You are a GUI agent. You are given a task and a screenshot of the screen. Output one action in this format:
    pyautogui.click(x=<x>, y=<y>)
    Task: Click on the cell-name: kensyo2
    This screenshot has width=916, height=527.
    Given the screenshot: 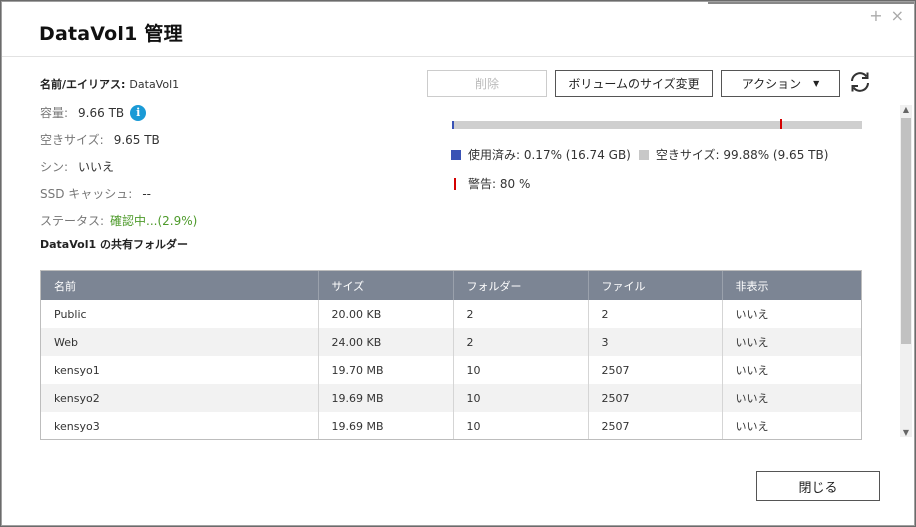 What is the action you would take?
    pyautogui.click(x=180, y=398)
    